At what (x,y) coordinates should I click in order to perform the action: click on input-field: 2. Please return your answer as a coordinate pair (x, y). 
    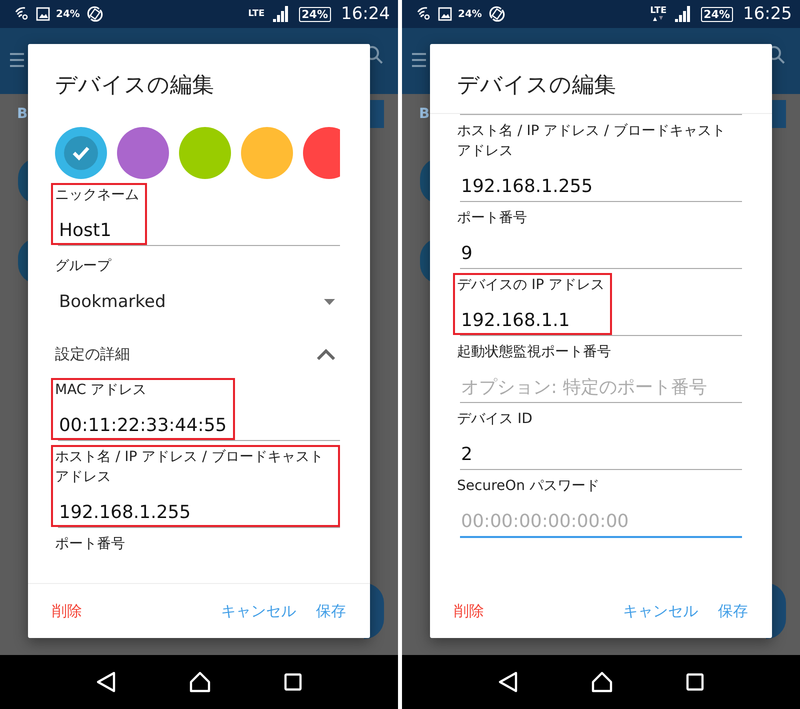
    Looking at the image, I should click on (494, 455).